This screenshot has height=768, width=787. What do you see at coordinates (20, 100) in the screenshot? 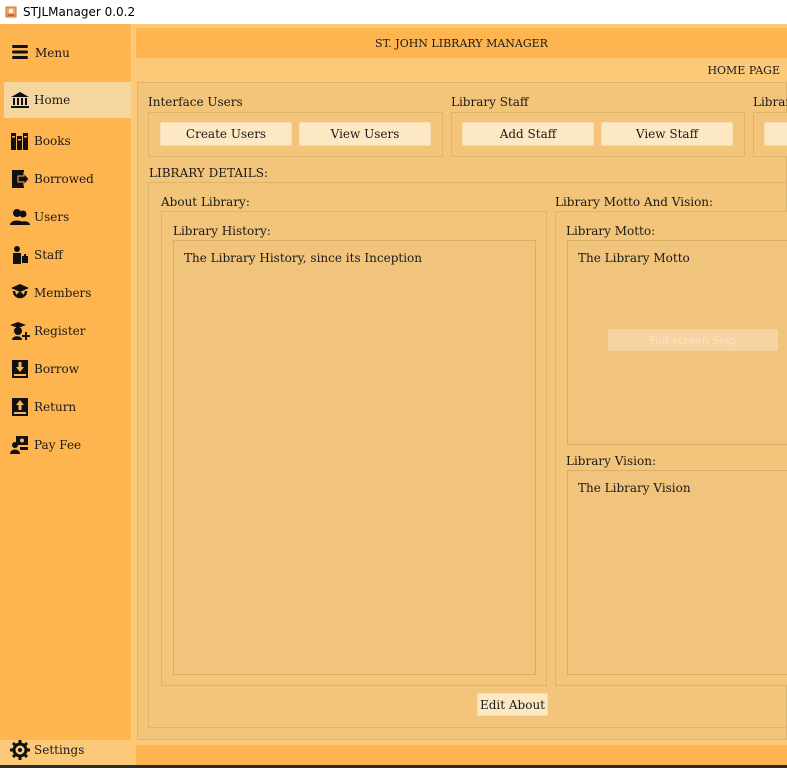
I see `bank-icon` at bounding box center [20, 100].